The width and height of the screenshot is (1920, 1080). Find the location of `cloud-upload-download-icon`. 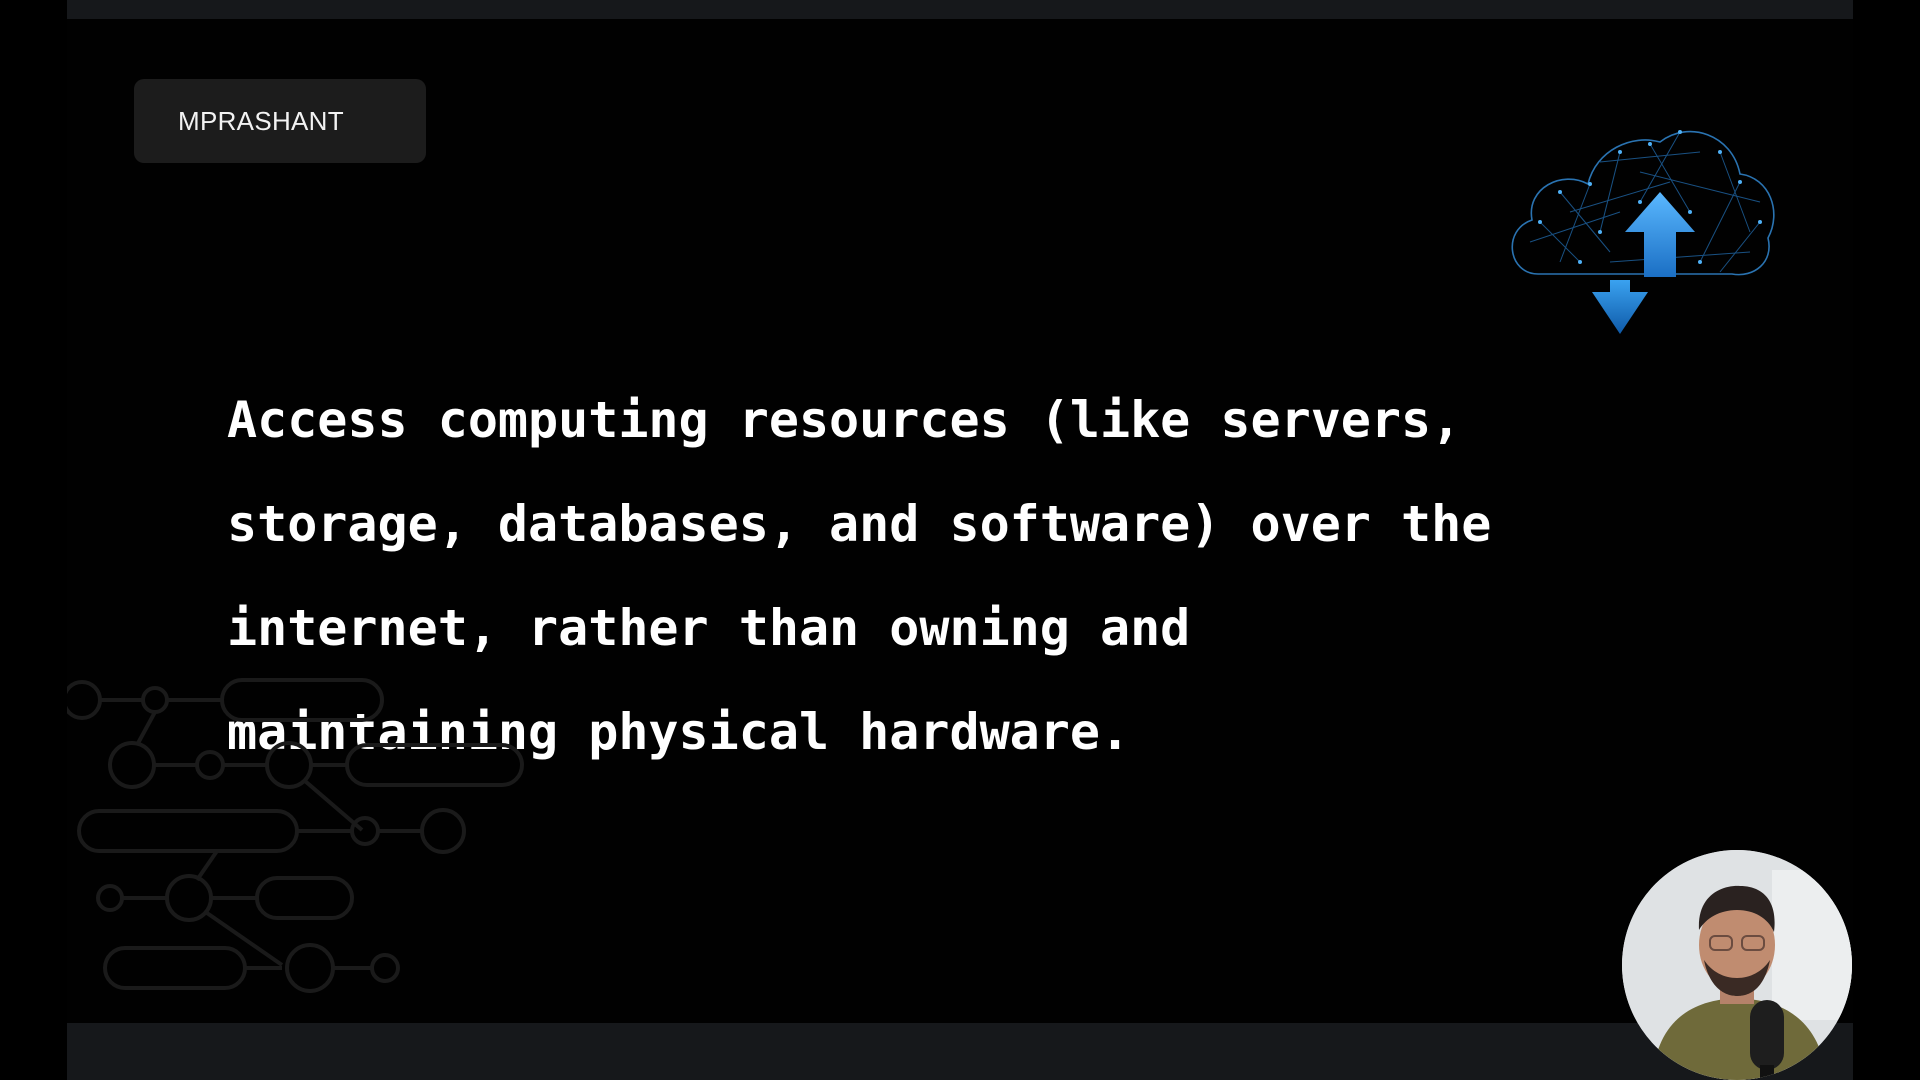

cloud-upload-download-icon is located at coordinates (1643, 232).